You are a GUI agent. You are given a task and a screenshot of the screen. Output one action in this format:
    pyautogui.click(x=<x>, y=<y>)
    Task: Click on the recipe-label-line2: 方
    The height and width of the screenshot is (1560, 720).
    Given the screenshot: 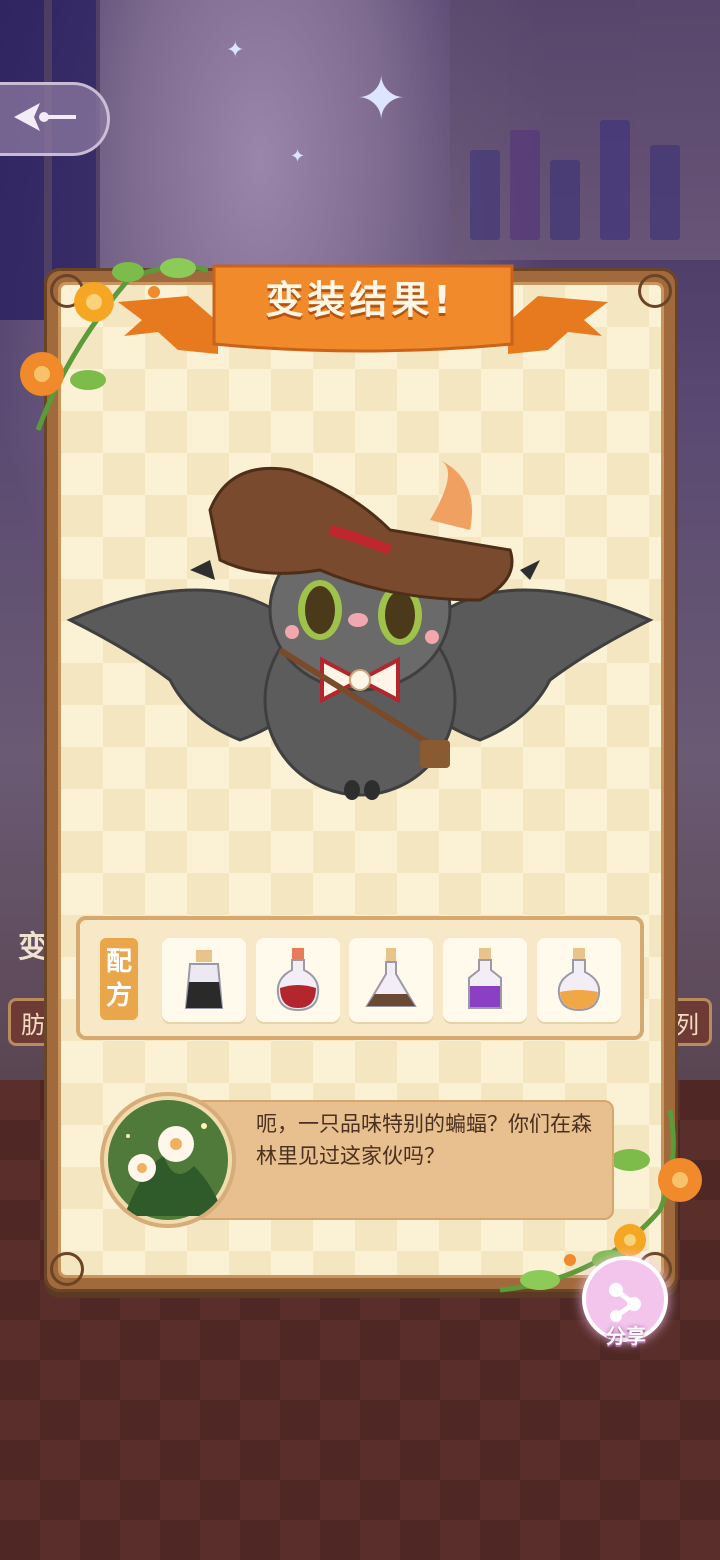 What is the action you would take?
    pyautogui.click(x=118, y=996)
    